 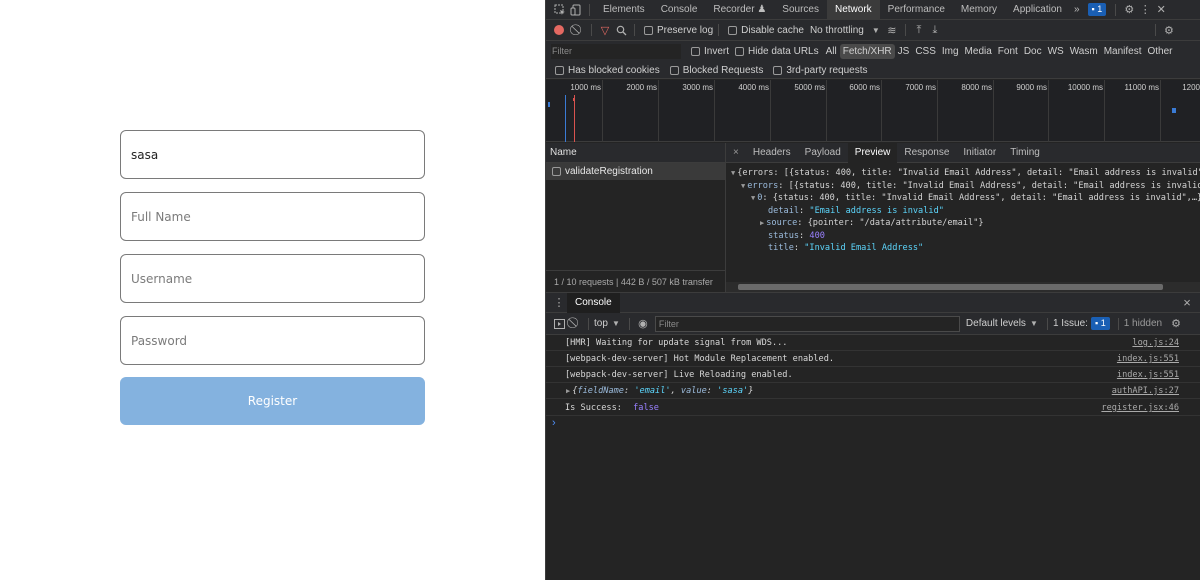 I want to click on console-issues-badge: ▪ 1, so click(x=1100, y=323).